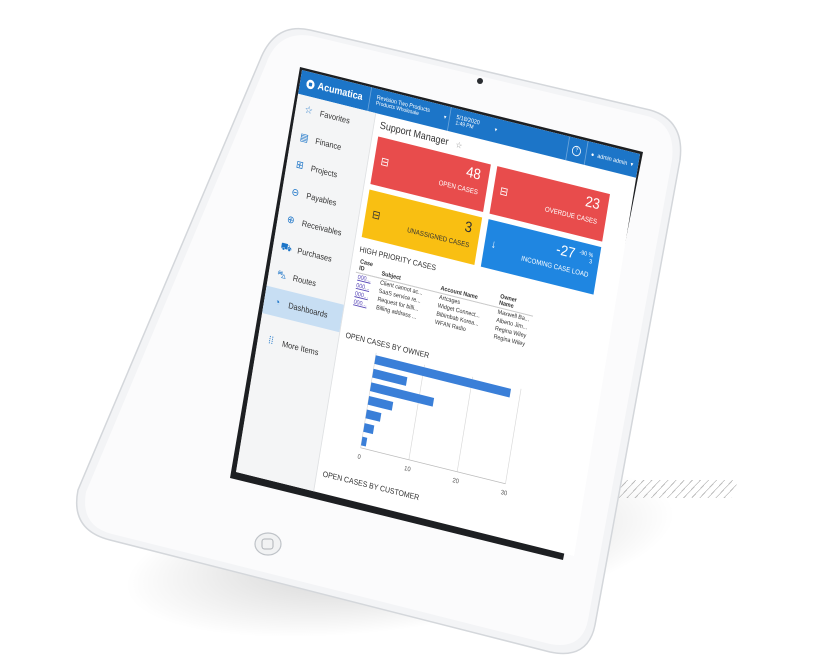  What do you see at coordinates (295, 192) in the screenshot?
I see `minus-circle-icon: ⊖` at bounding box center [295, 192].